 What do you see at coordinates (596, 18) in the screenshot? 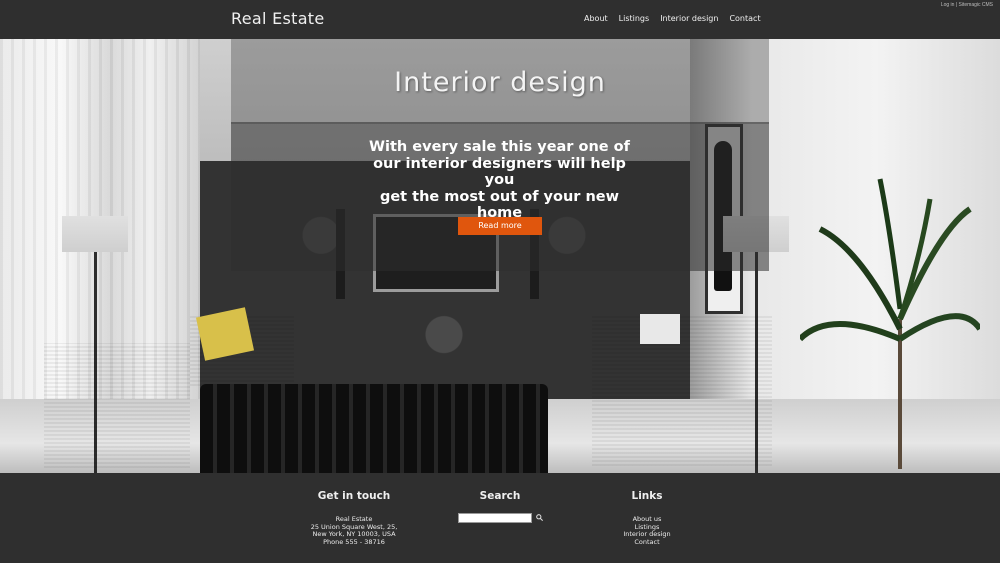
I see `nav-about: About` at bounding box center [596, 18].